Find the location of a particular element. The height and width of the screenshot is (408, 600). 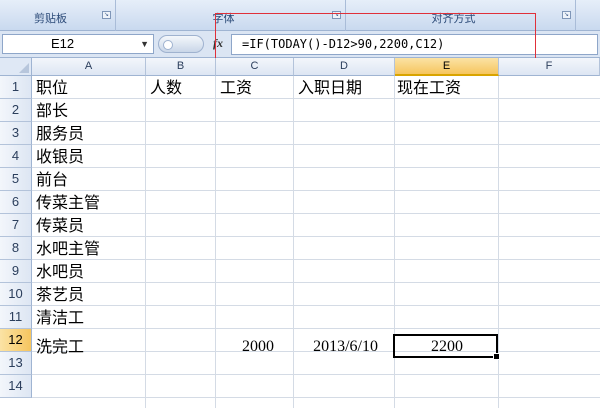

cell-a3: 服务员 is located at coordinates (60, 133).